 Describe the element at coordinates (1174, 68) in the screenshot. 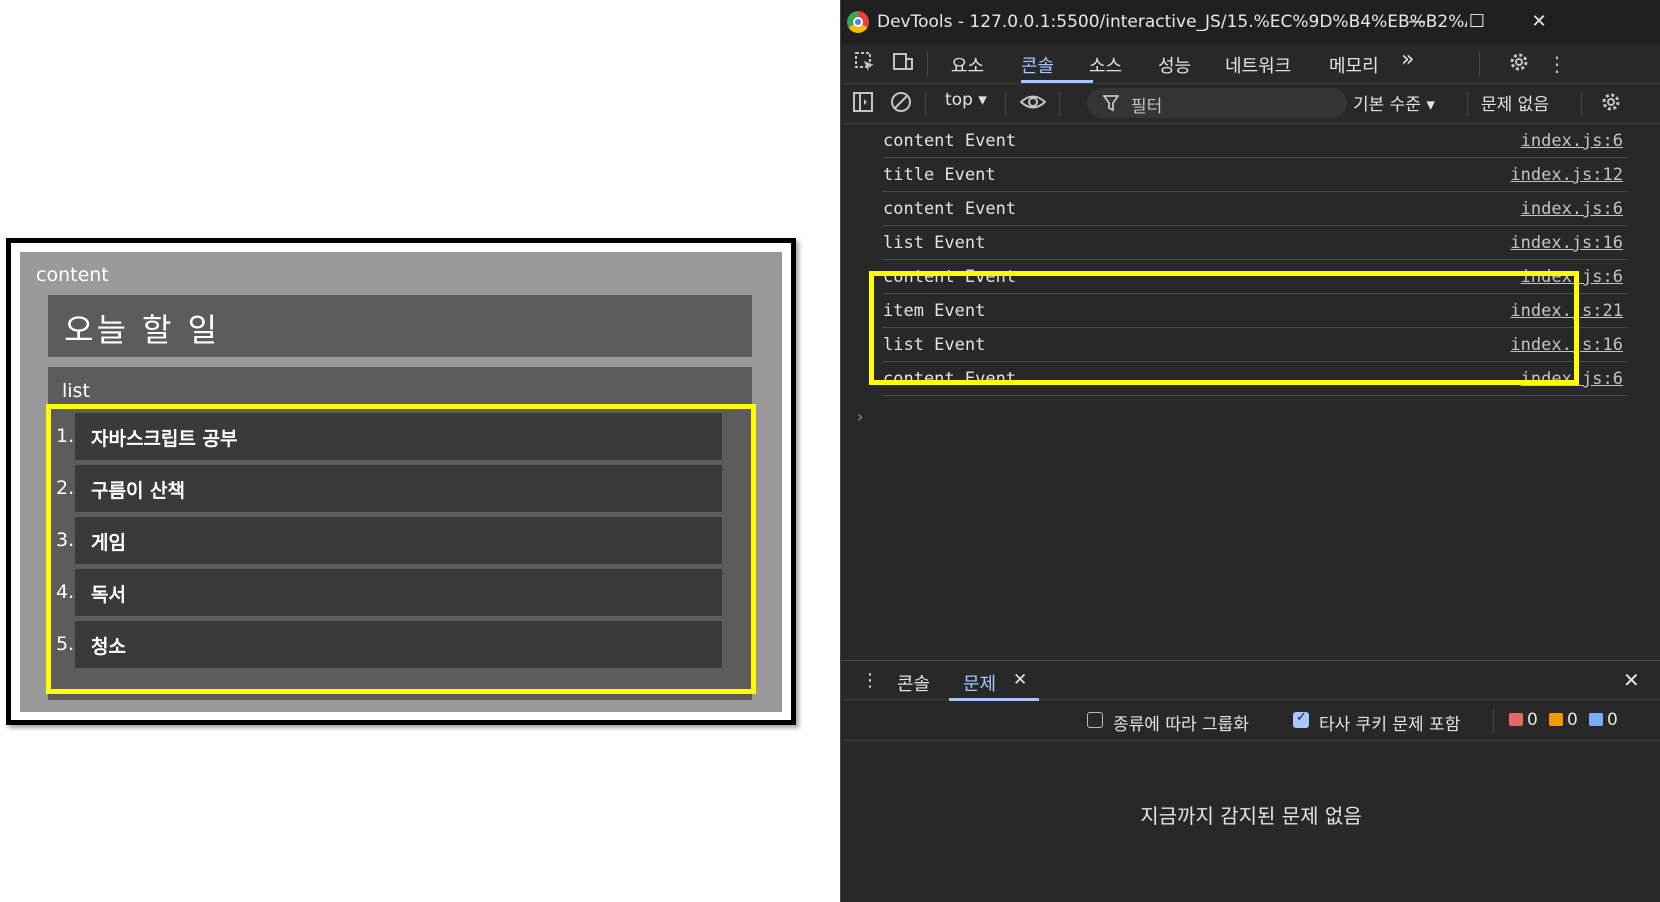

I see `tab-performance: 성능` at that location.